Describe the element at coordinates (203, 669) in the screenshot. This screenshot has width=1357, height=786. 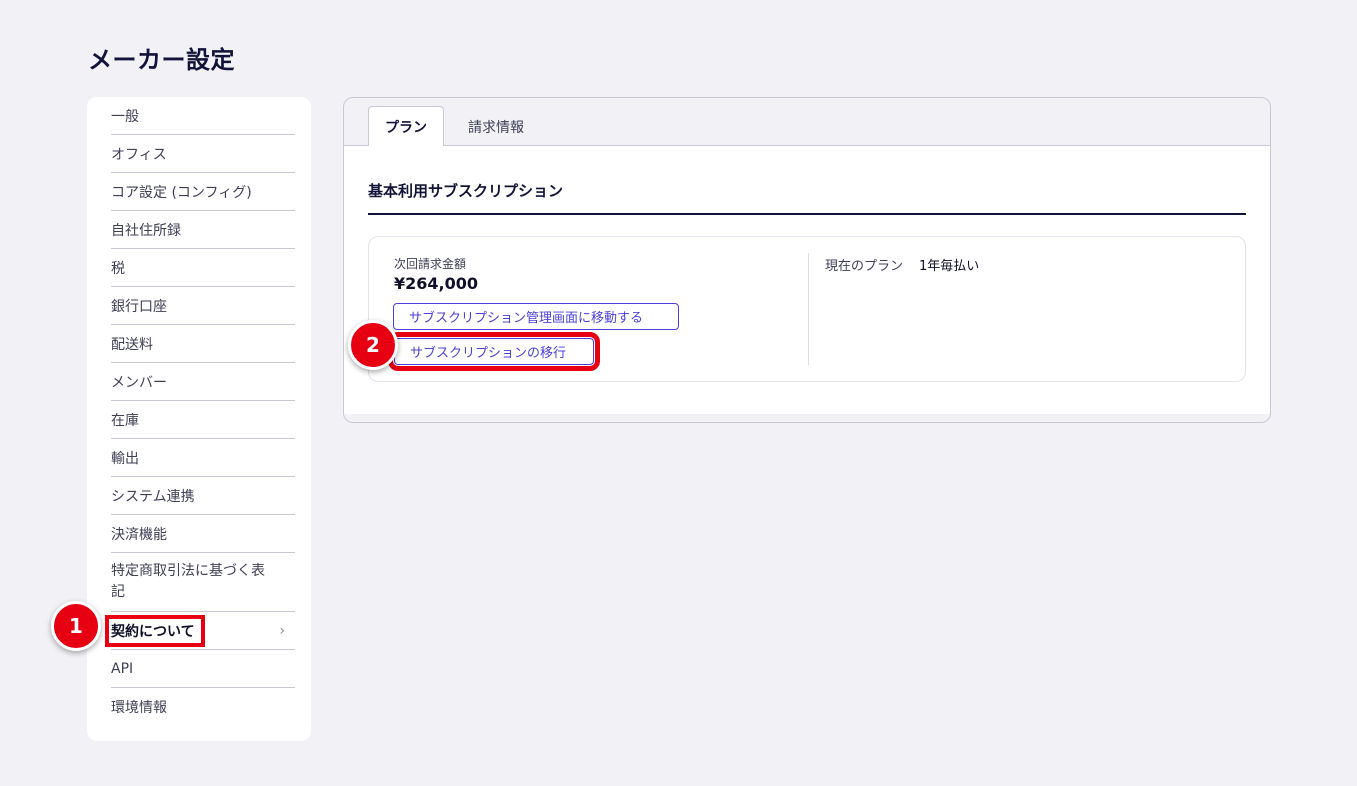
I see `sidebar-item-api: API` at that location.